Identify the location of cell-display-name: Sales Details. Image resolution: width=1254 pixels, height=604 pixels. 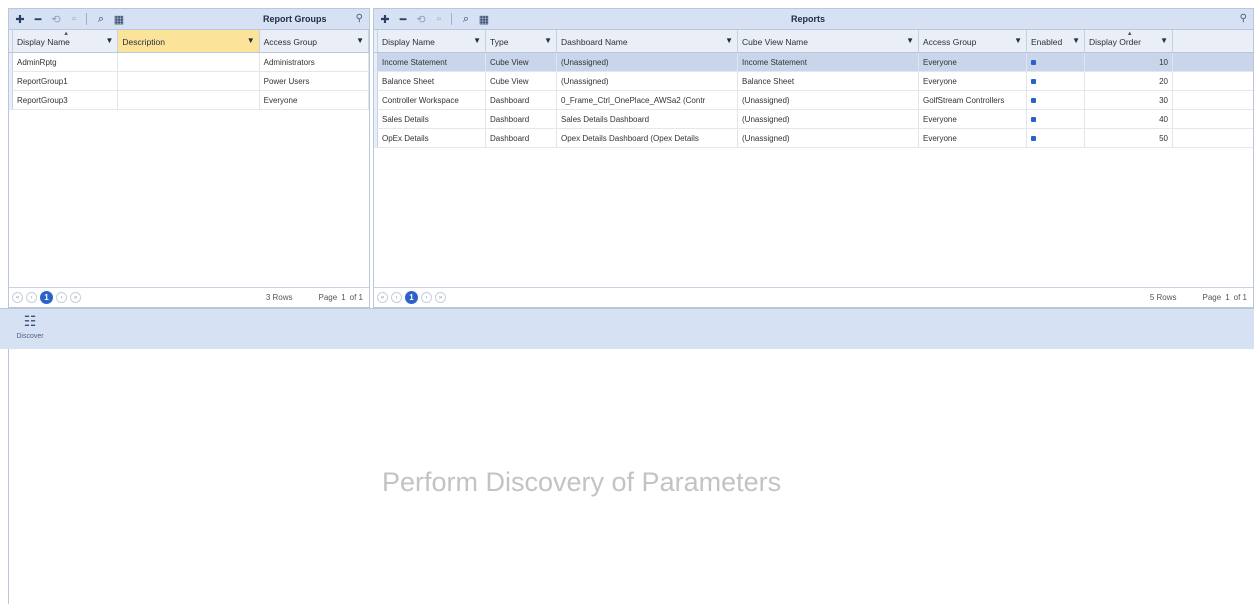
(432, 119).